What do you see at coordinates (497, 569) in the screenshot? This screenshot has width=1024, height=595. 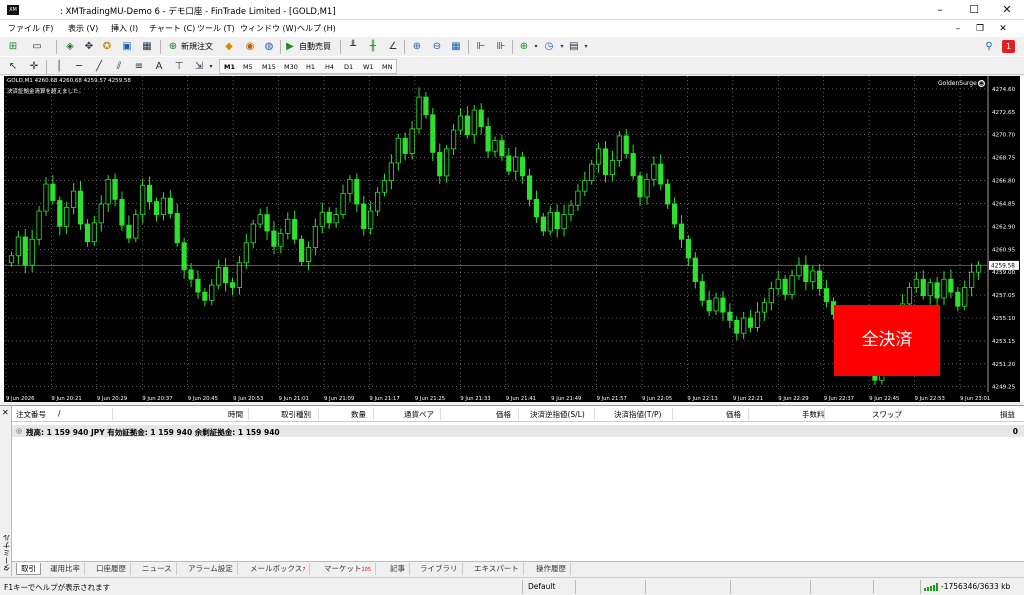 I see `terminal-tab-9: エキスパート` at bounding box center [497, 569].